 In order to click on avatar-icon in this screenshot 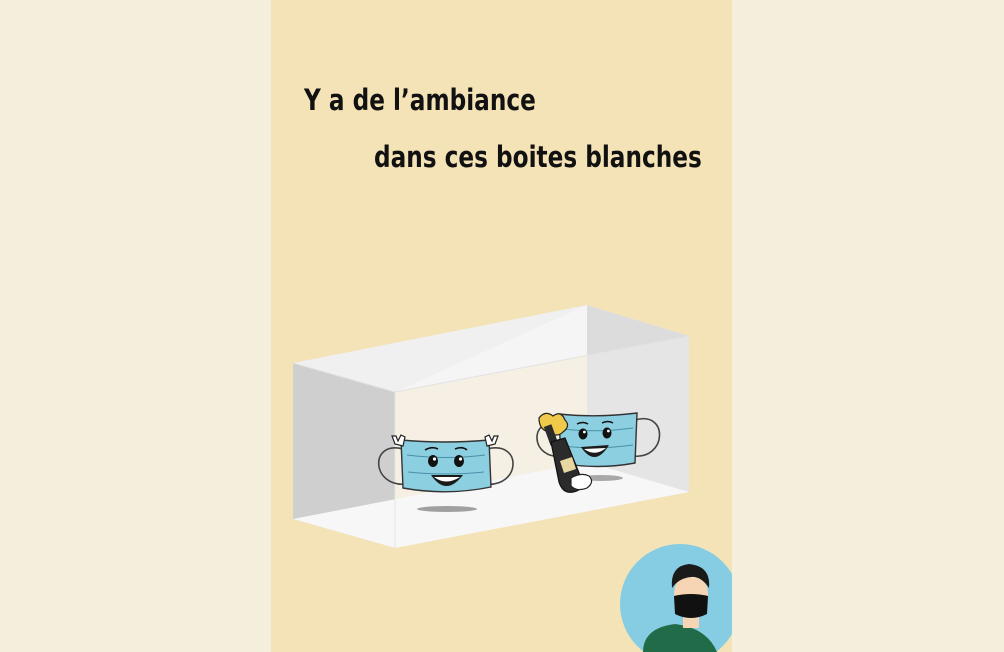, I will do `click(676, 598)`.